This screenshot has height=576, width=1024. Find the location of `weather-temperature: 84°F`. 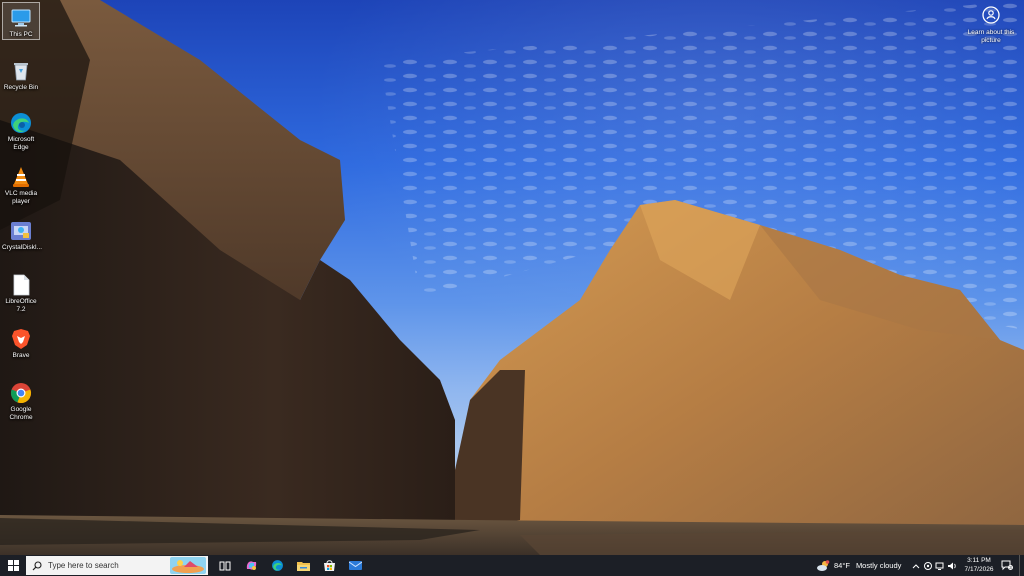

weather-temperature: 84°F is located at coordinates (842, 565).